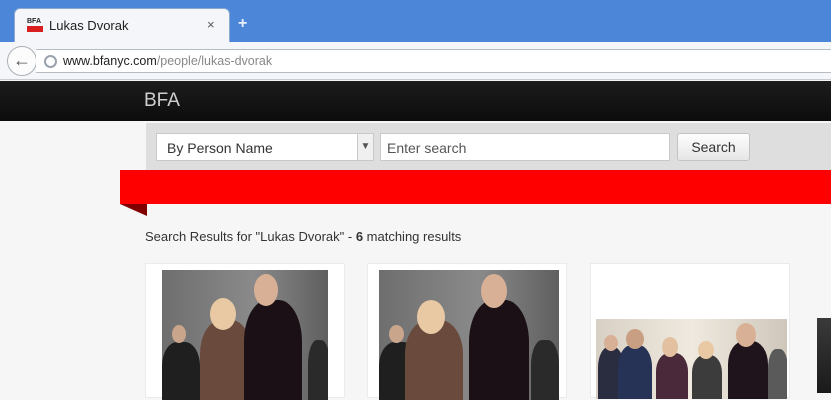  I want to click on search-filter-select: By Person Name ▼, so click(265, 147).